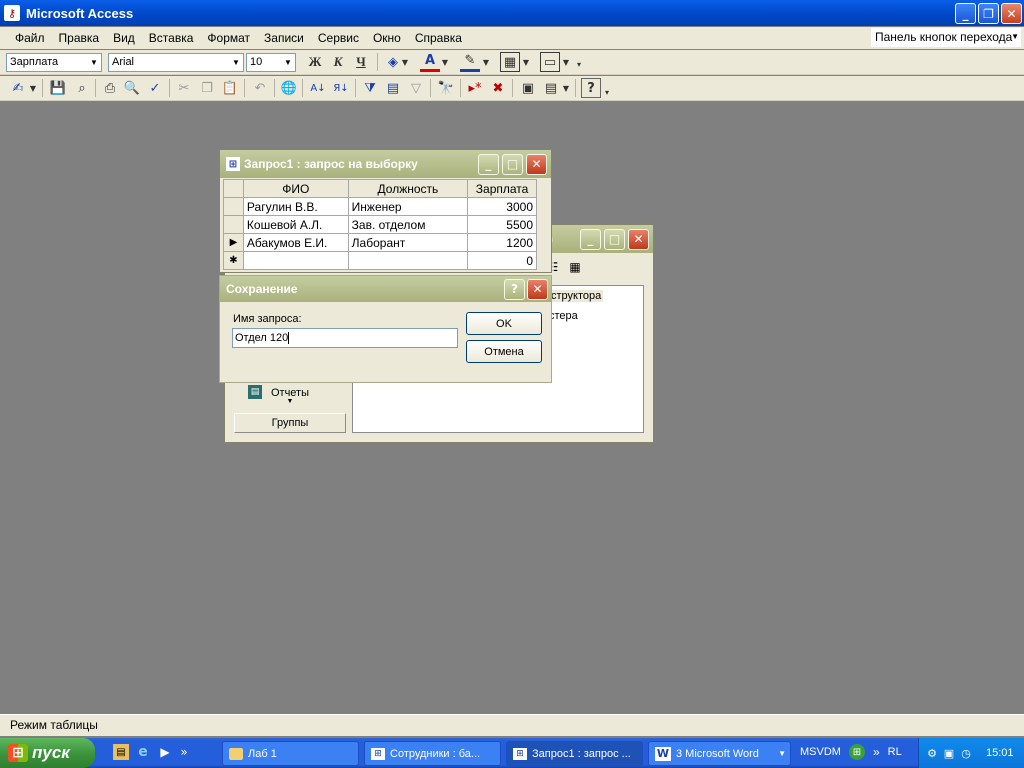  I want to click on font-color-icon: A, so click(430, 62).